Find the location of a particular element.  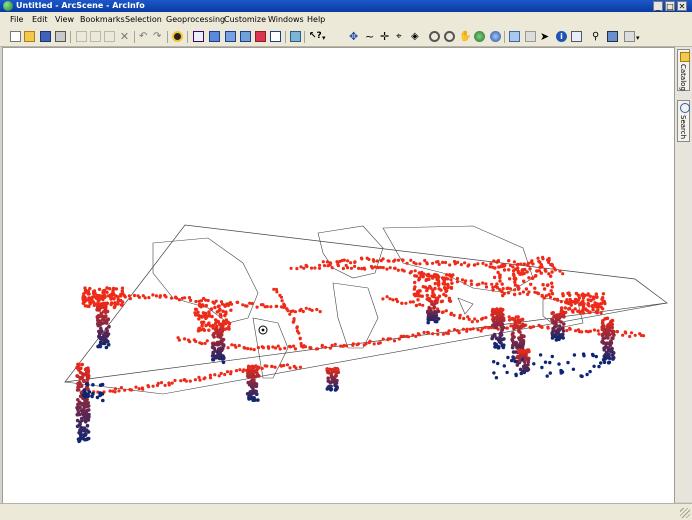

minimize-button: _ is located at coordinates (658, 6).